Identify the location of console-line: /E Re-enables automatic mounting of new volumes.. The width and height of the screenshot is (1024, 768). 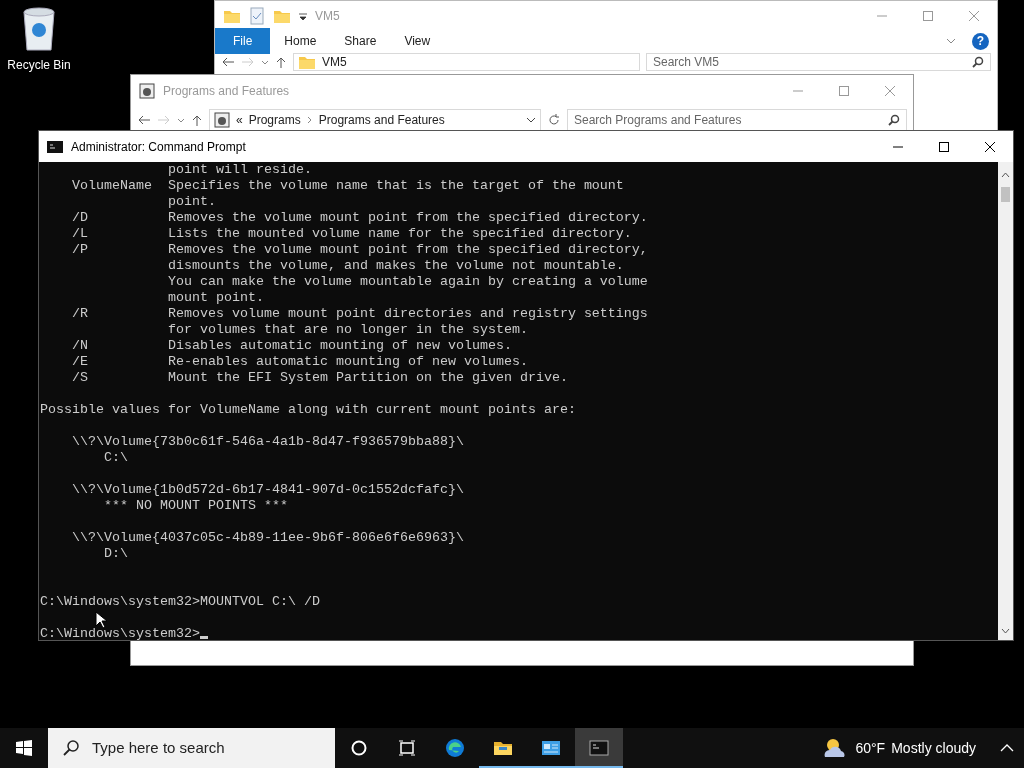
(299, 361).